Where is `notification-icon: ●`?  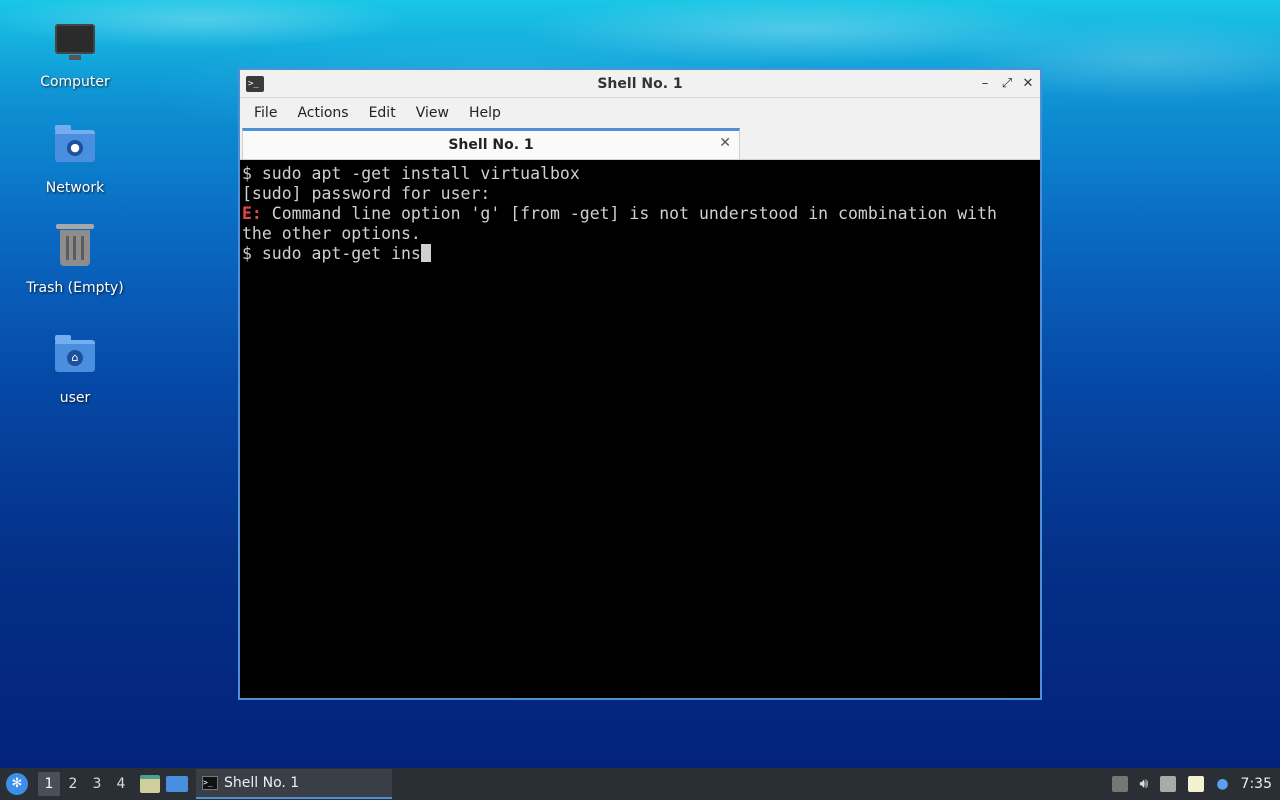
notification-icon: ● is located at coordinates (1222, 784).